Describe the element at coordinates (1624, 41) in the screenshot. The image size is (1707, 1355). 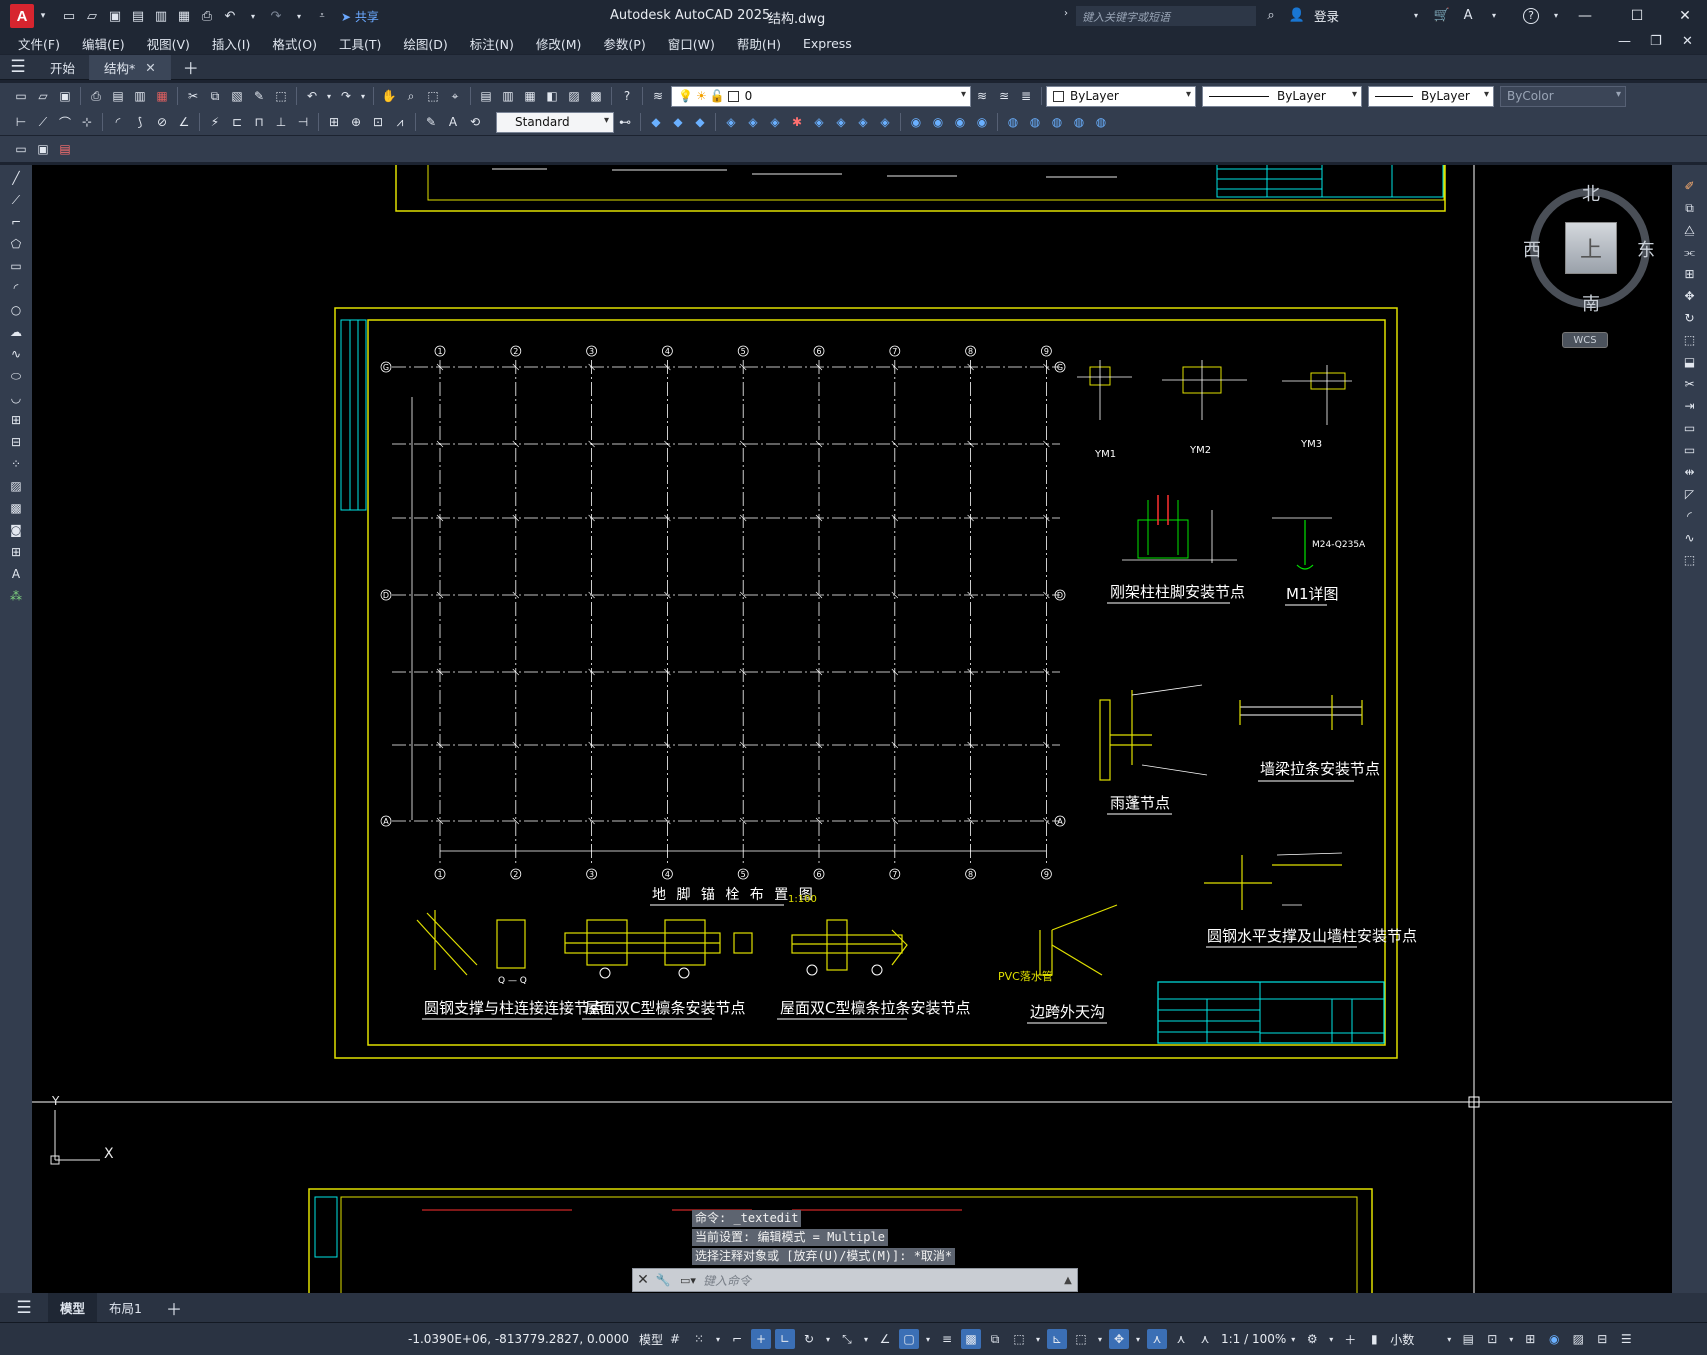
I see `doc-minimize-button: —` at that location.